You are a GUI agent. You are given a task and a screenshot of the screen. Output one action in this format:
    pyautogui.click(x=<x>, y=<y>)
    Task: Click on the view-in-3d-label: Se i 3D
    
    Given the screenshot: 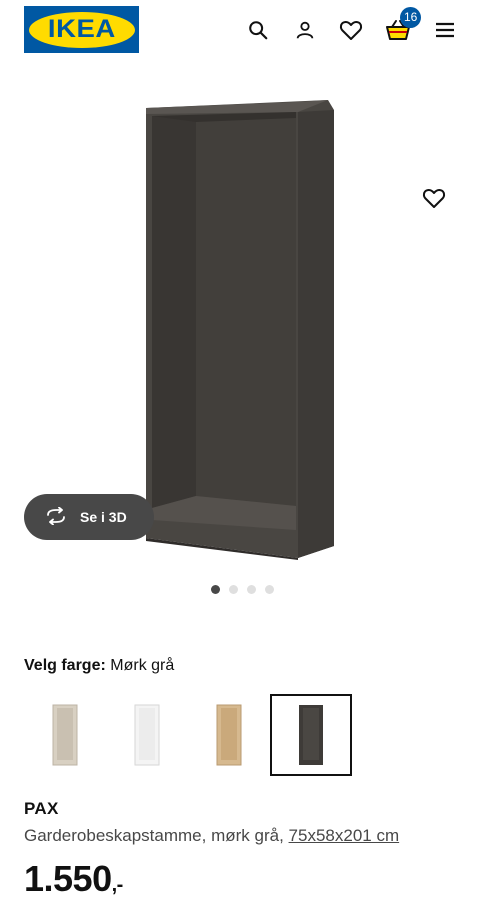 What is the action you would take?
    pyautogui.click(x=103, y=517)
    